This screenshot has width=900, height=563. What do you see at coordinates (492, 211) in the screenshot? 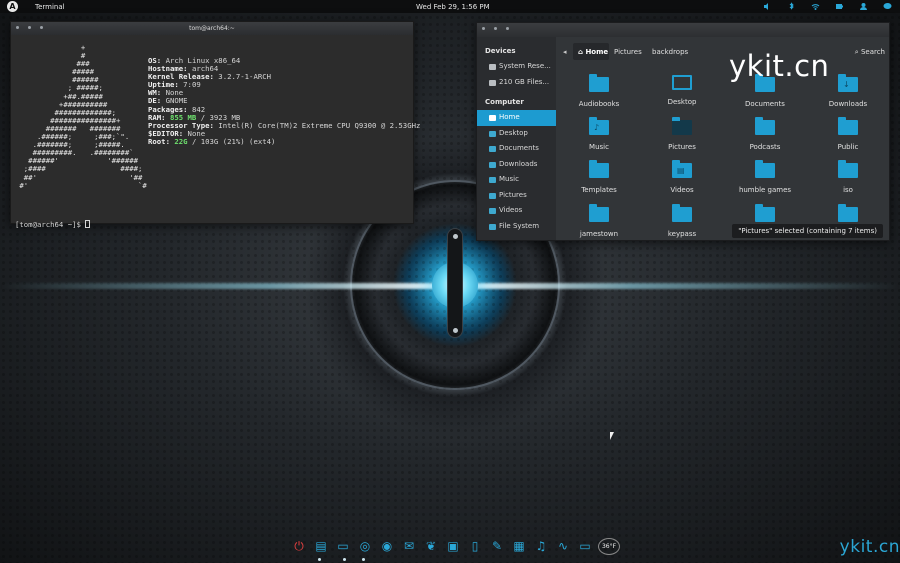
I see `videos-icon` at bounding box center [492, 211].